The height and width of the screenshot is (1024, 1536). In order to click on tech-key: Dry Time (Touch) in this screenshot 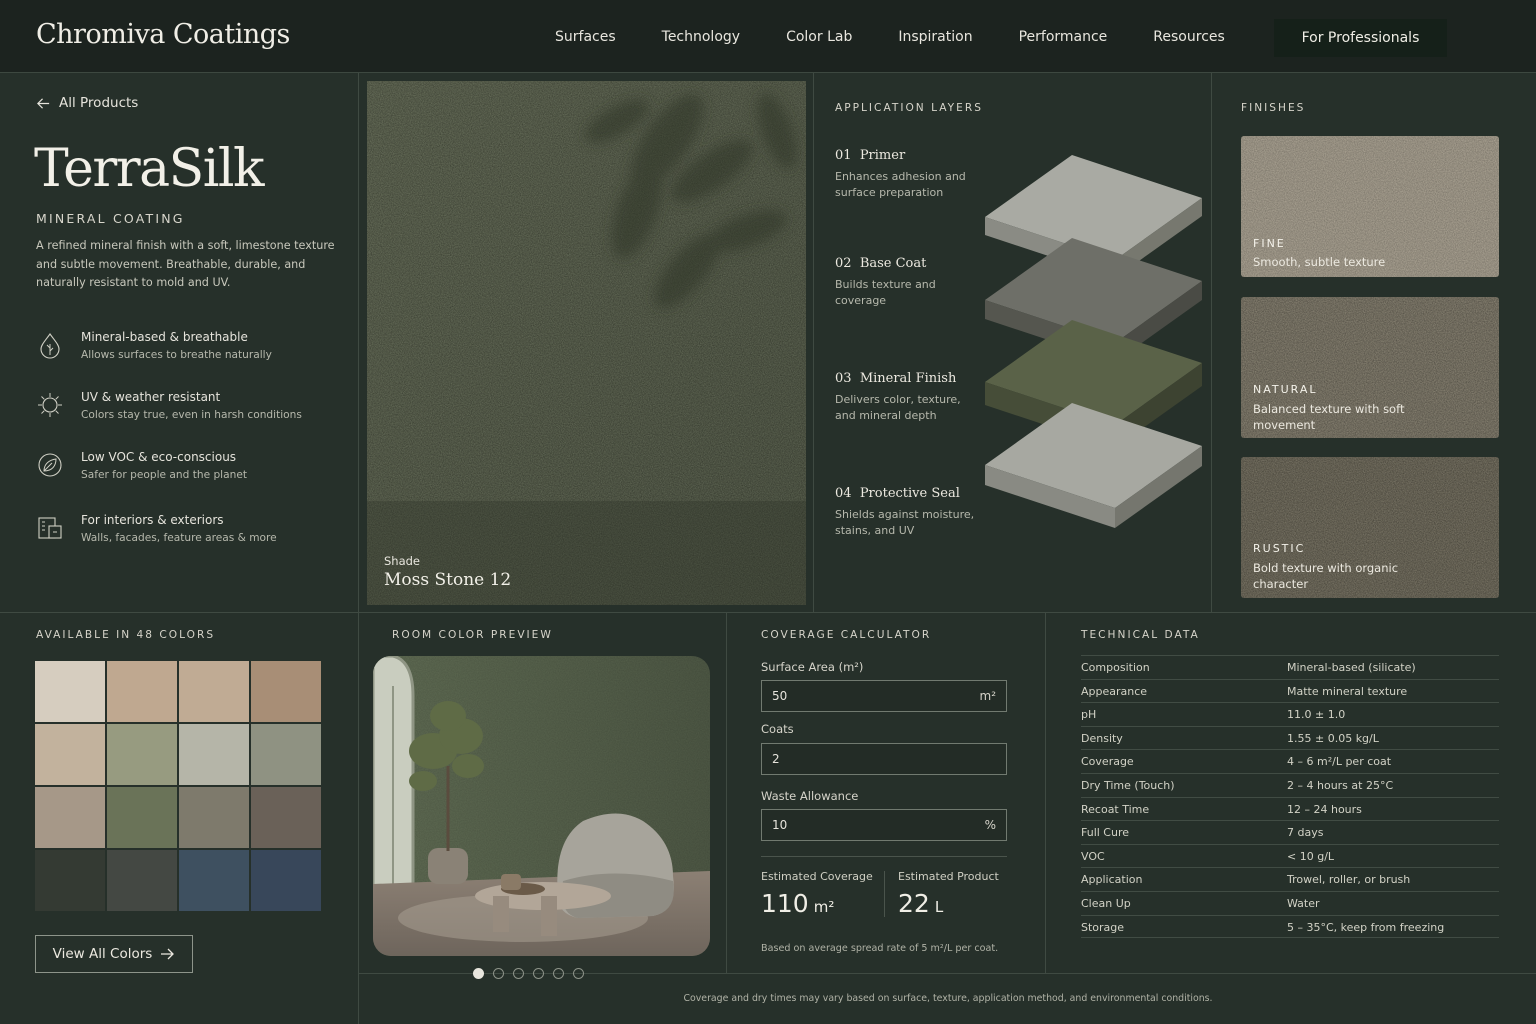, I will do `click(1128, 785)`.